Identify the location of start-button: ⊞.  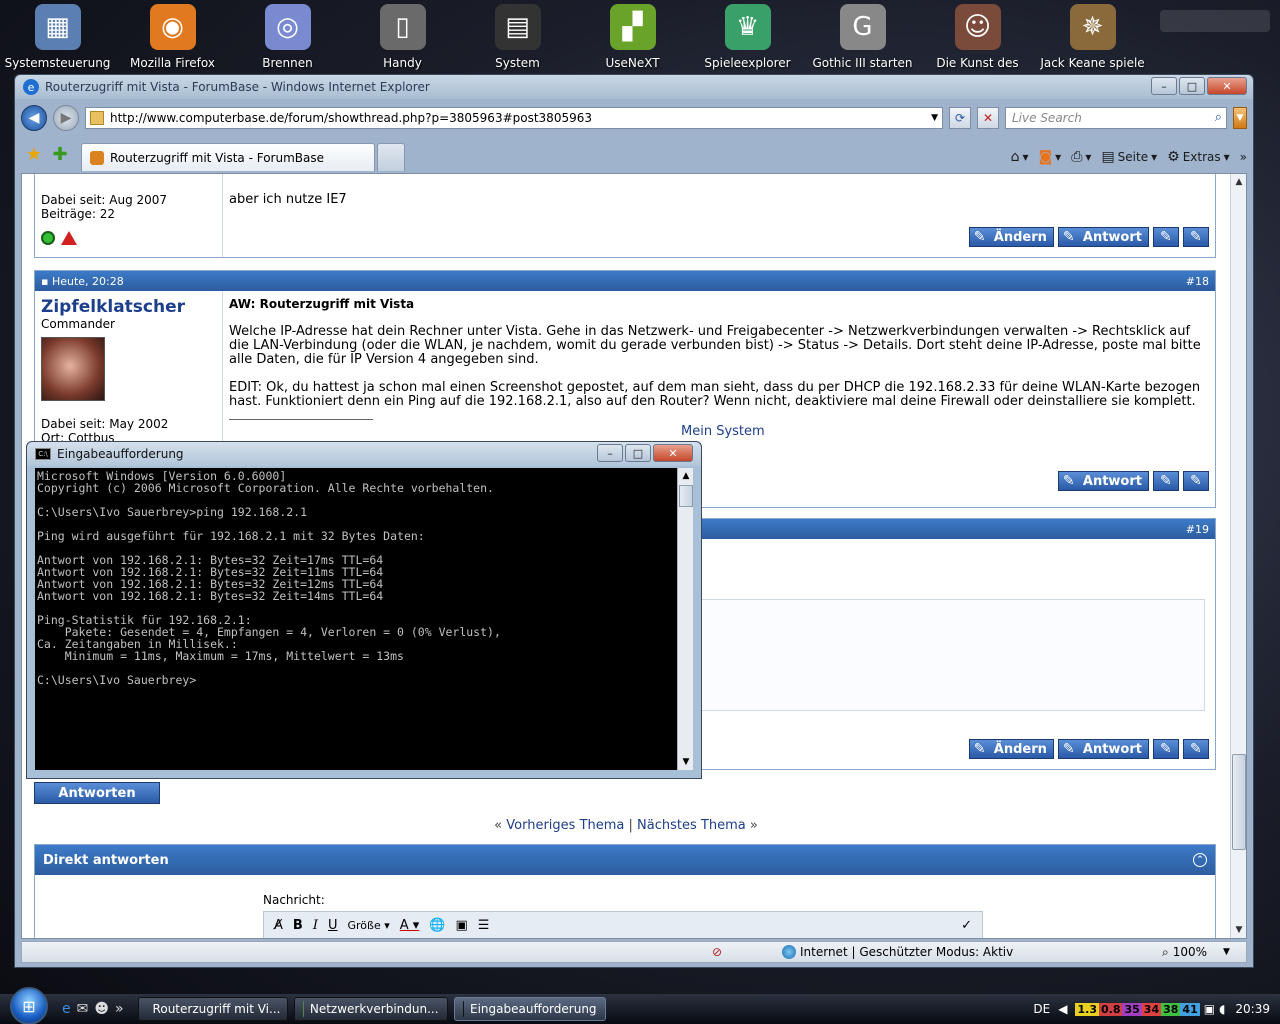
(29, 1005).